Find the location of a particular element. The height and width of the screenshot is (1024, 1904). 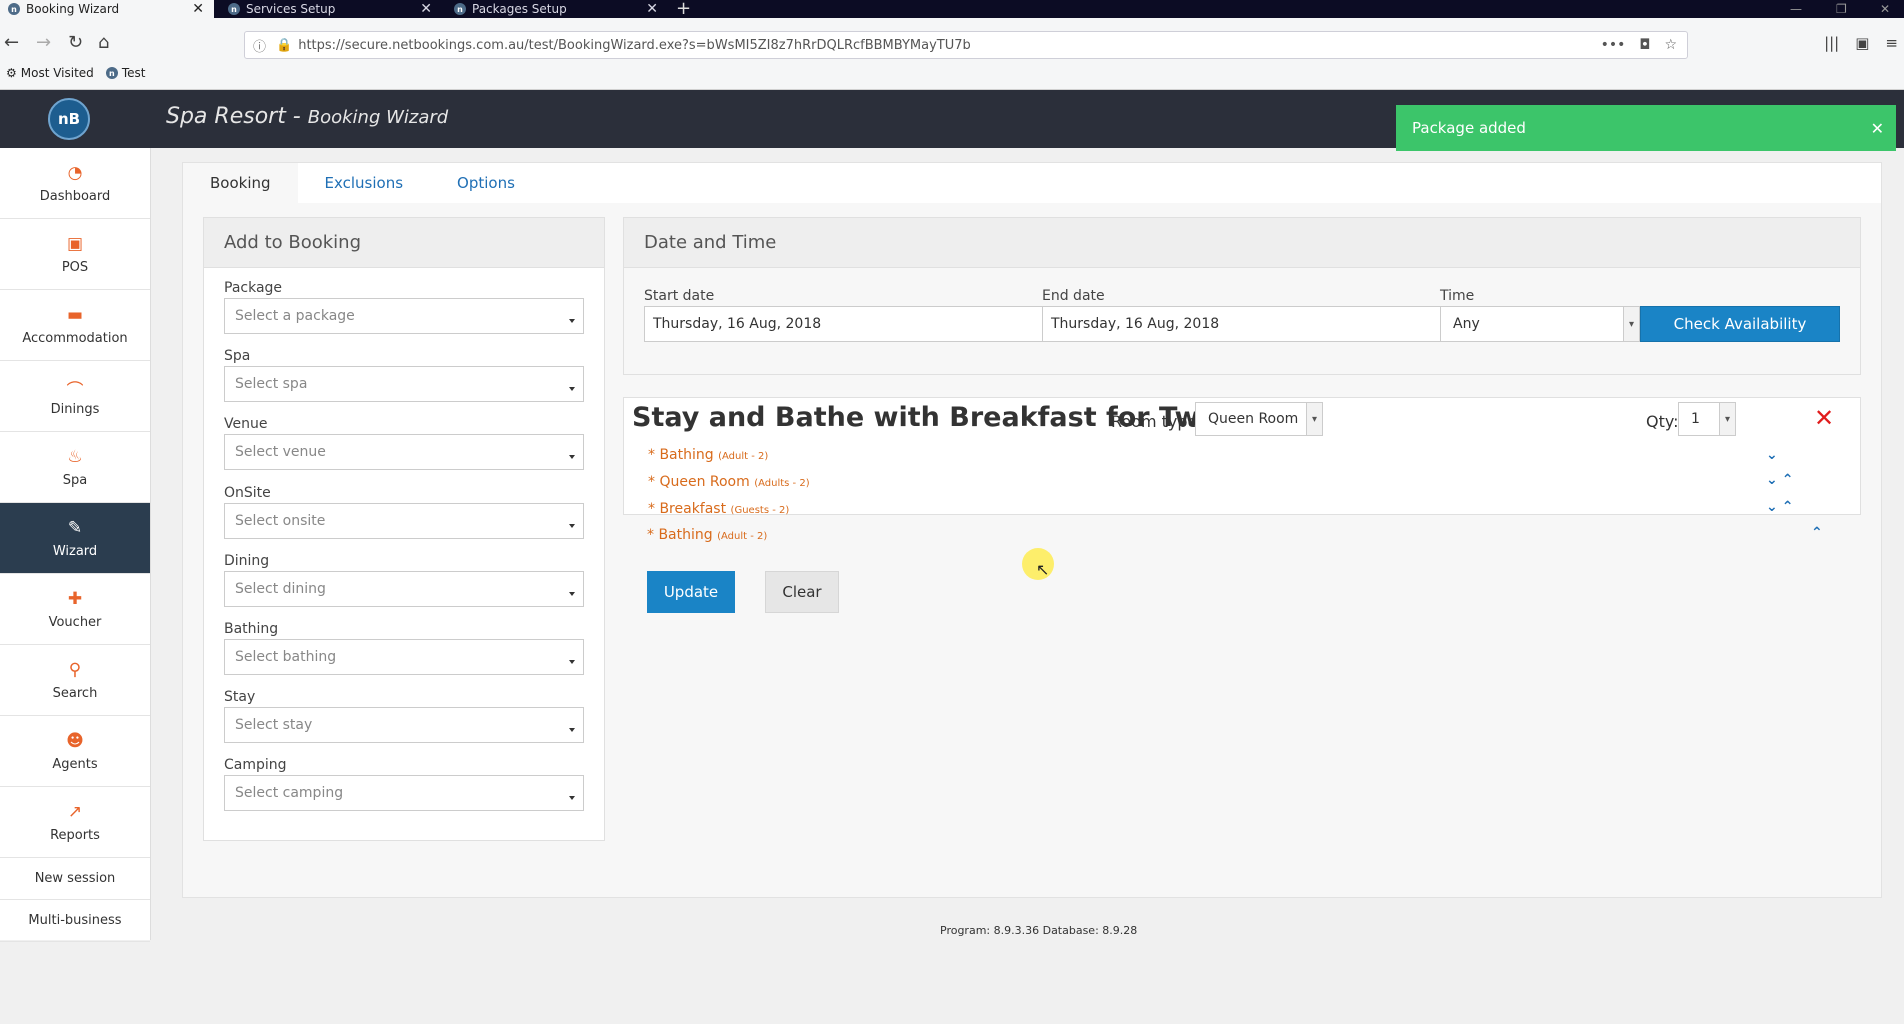

package-line-item: * Breakfast (Guests - 2) is located at coordinates (718, 509).